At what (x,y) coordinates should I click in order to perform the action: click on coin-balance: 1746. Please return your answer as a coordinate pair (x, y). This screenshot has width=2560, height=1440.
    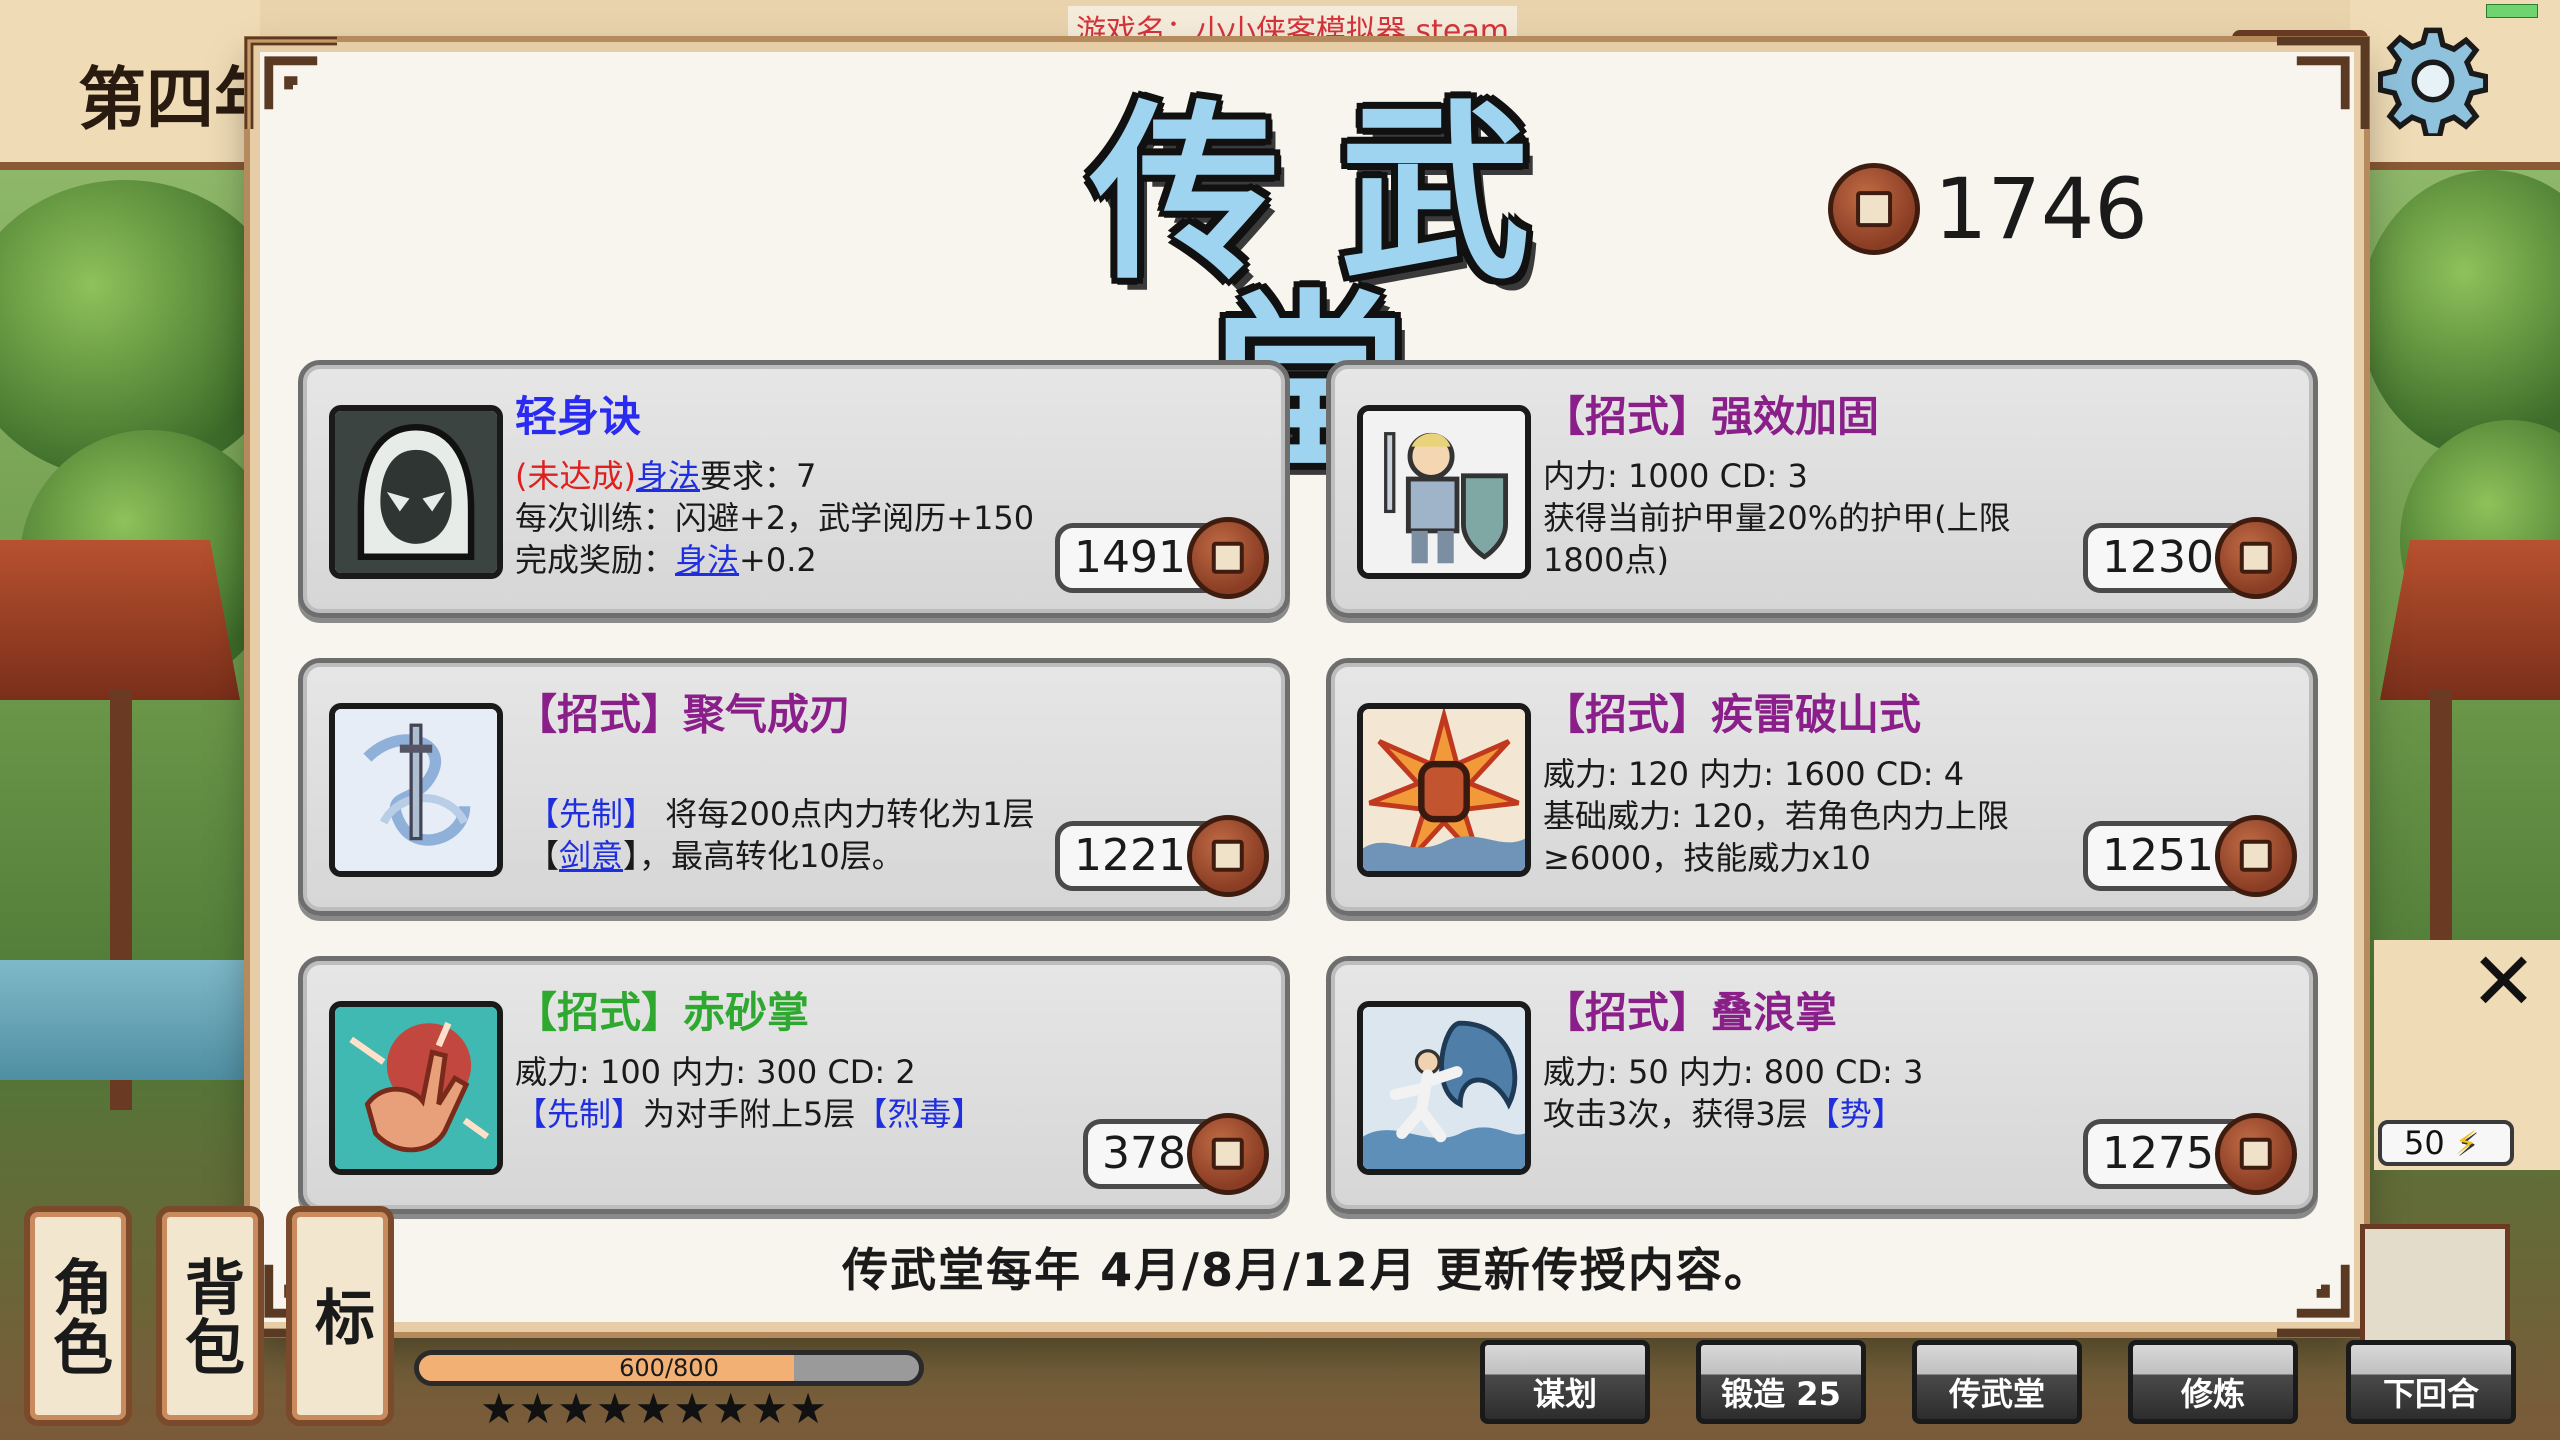
    Looking at the image, I should click on (1988, 209).